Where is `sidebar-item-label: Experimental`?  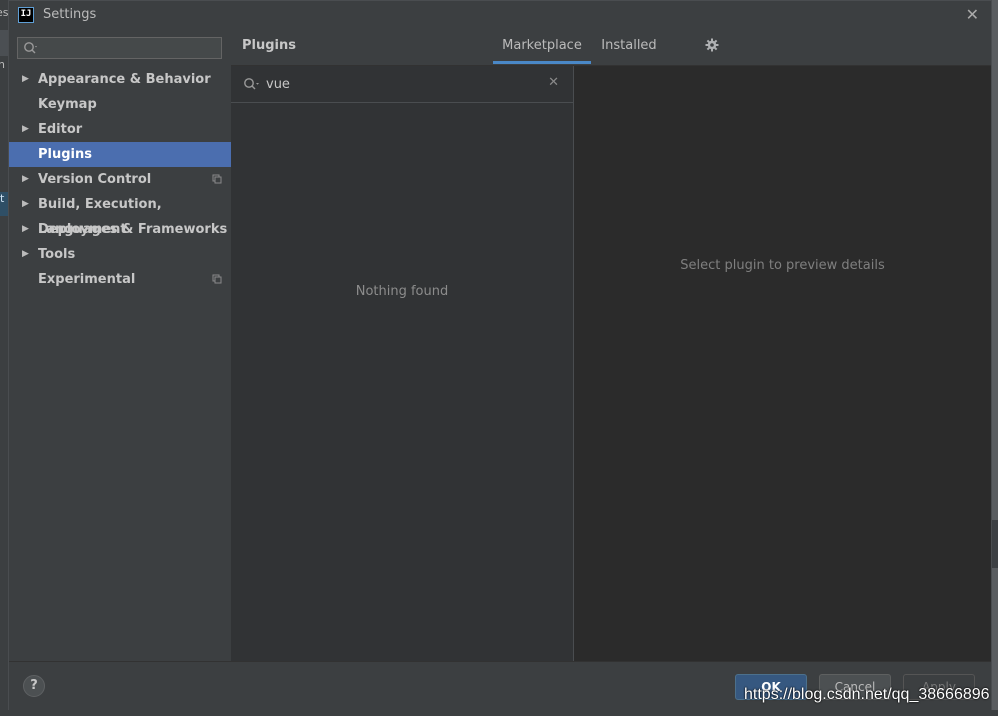 sidebar-item-label: Experimental is located at coordinates (87, 279).